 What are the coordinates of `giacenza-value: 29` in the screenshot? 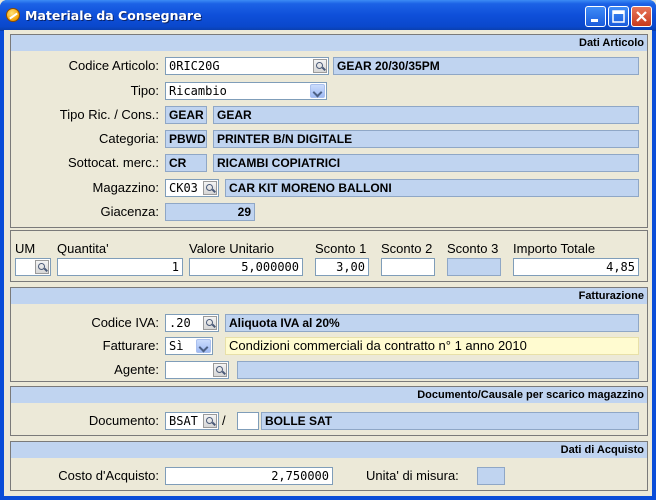 It's located at (210, 212).